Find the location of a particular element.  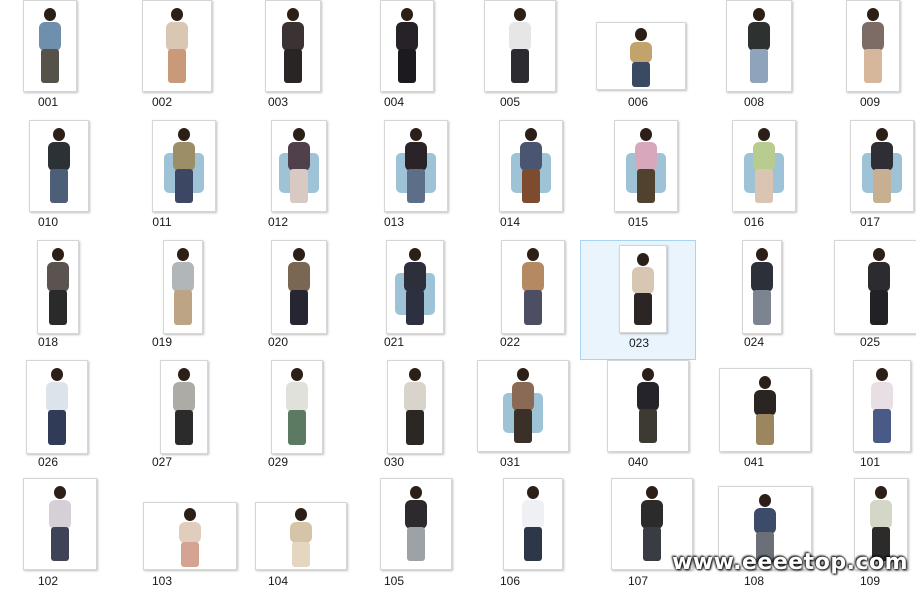

thumbnail-item-015: 015 is located at coordinates (638, 180).